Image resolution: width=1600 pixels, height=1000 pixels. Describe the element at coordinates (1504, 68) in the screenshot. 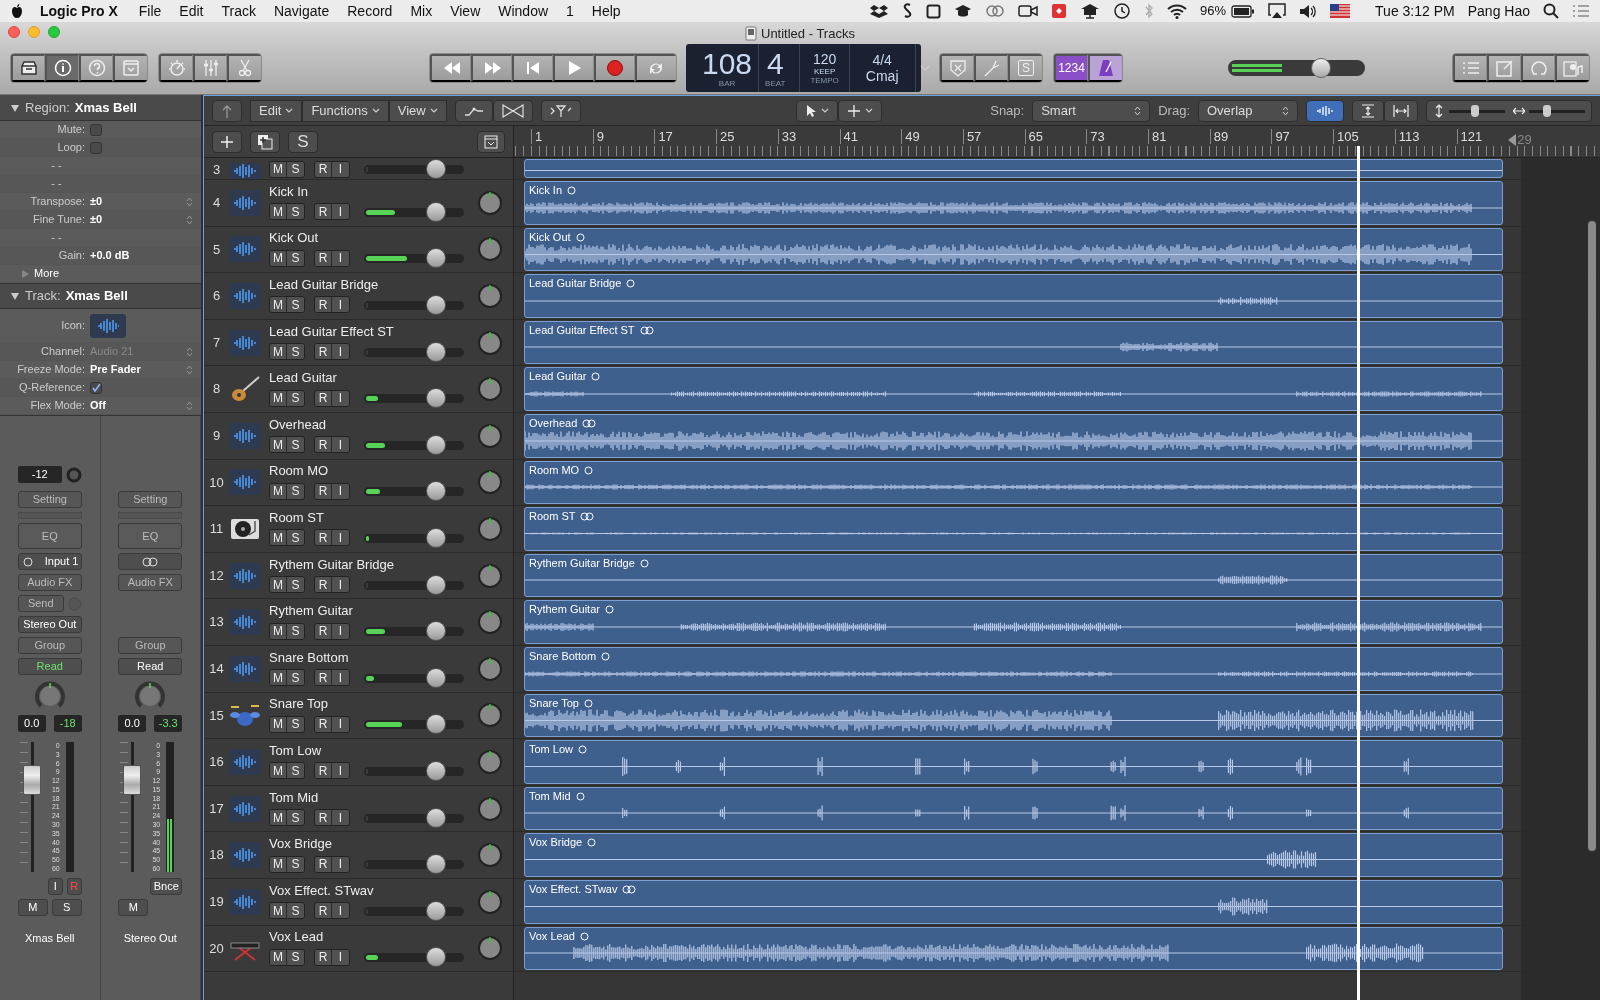

I see `note-pads-button` at that location.